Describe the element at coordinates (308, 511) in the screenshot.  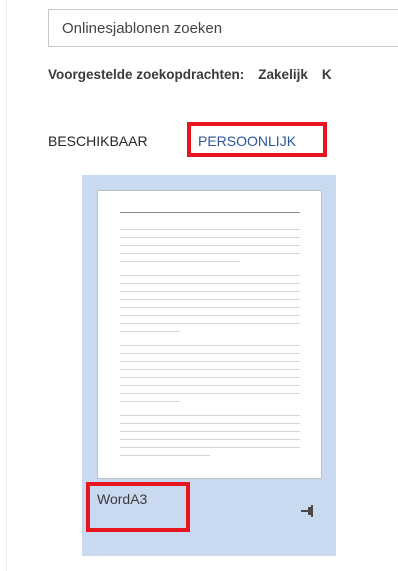
I see `pin-icon` at that location.